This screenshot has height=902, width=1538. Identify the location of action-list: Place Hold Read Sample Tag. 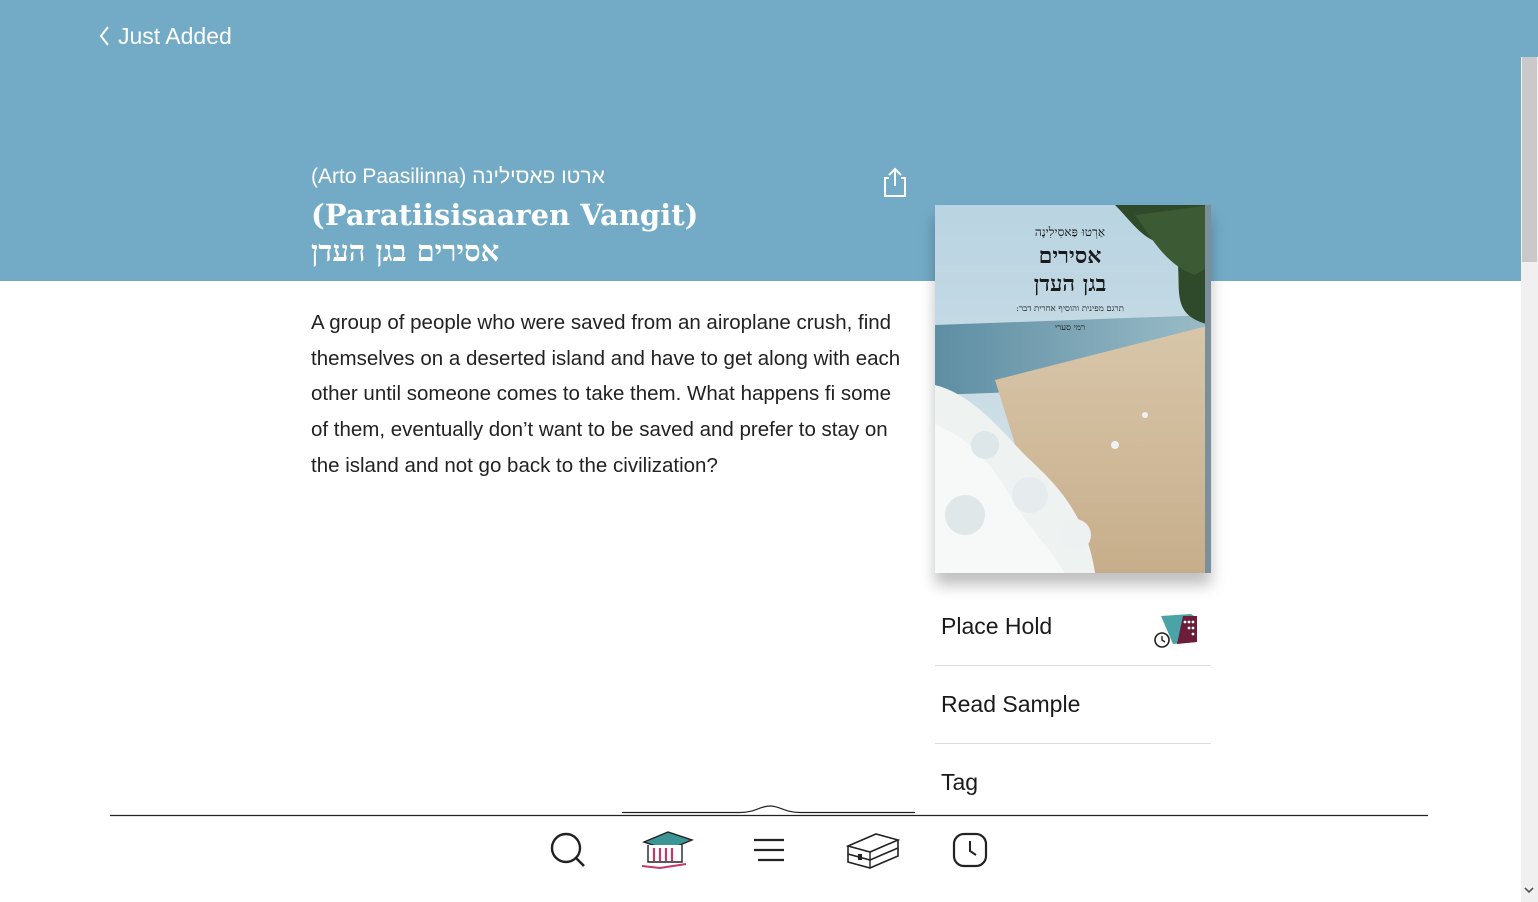
(1073, 704).